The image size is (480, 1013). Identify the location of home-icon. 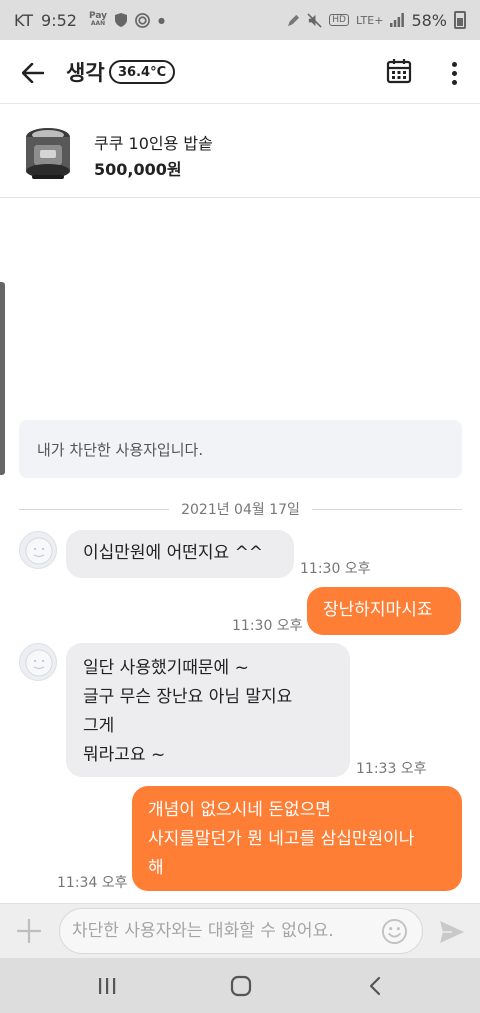
(241, 986).